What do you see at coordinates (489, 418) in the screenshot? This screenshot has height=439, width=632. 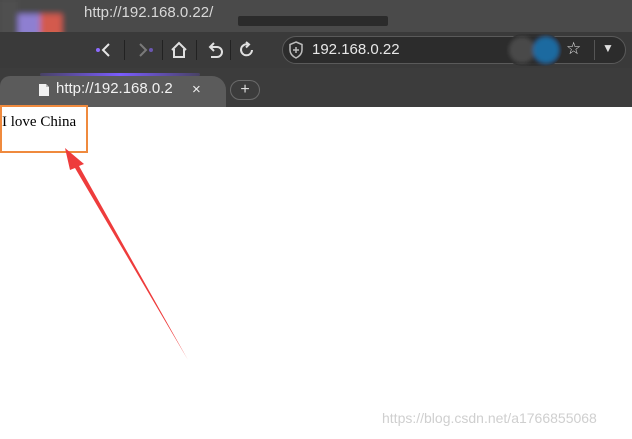 I see `watermark-text: https://blog.csdn.net/a1766855068` at bounding box center [489, 418].